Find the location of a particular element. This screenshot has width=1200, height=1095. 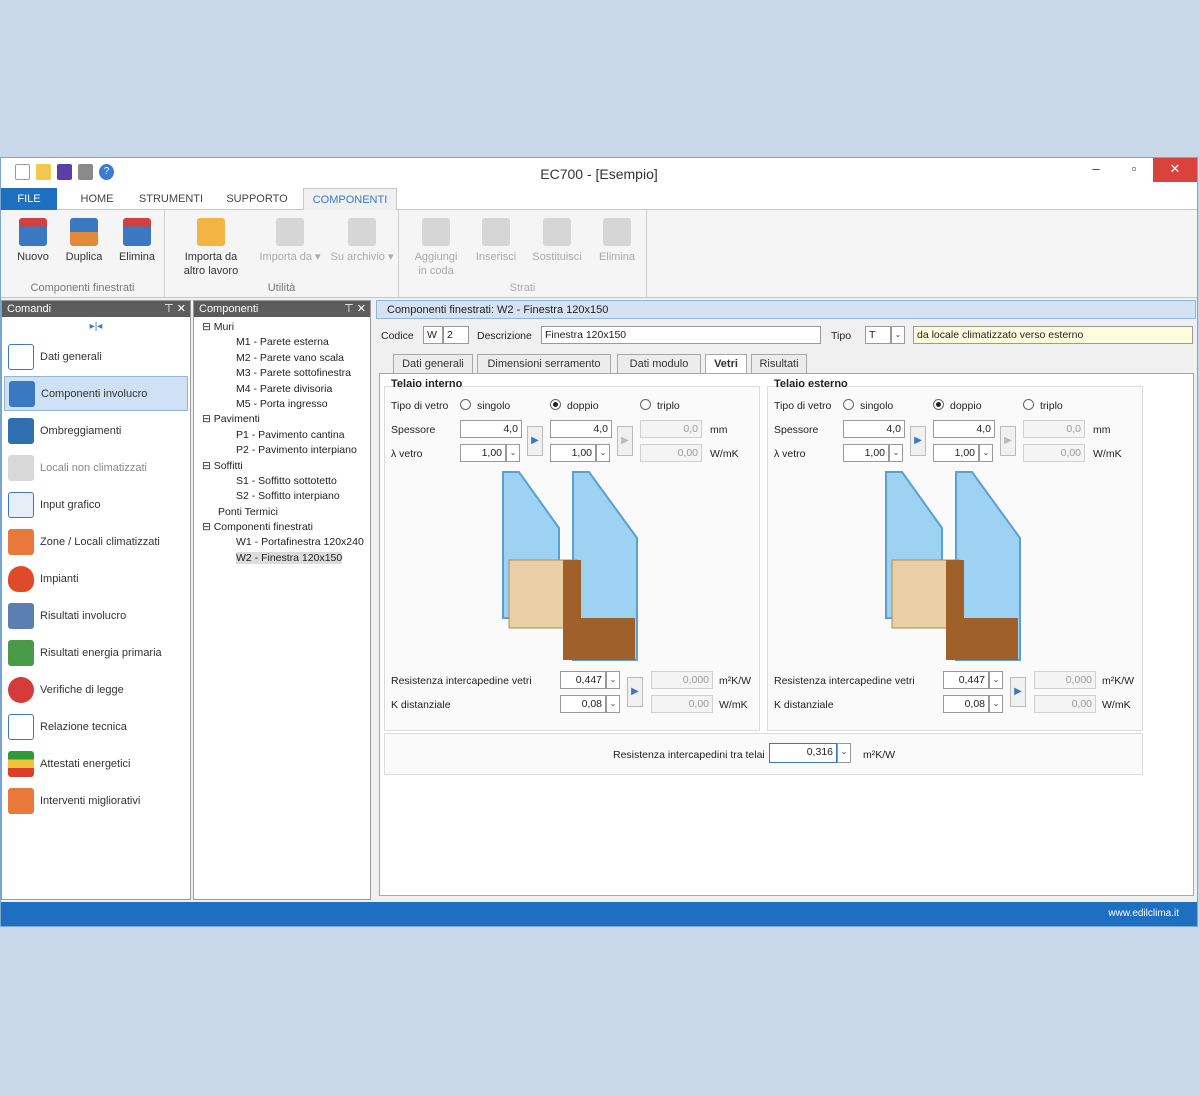

lambda-e2-dropdown-icon: ⌄ is located at coordinates (986, 453).